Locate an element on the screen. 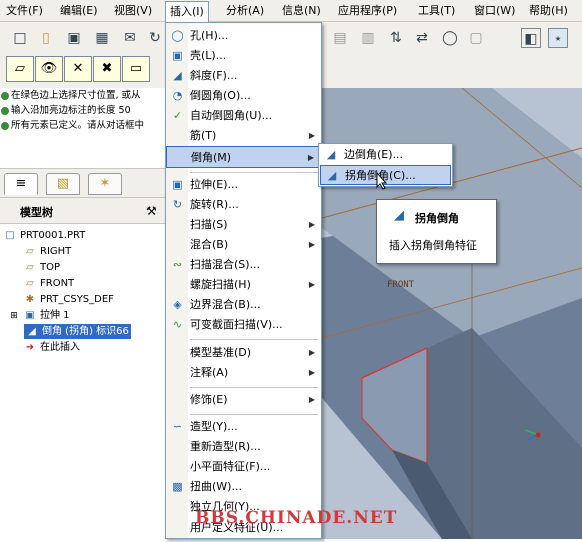 The height and width of the screenshot is (542, 582). menu-file: 文件(F) is located at coordinates (24, 11).